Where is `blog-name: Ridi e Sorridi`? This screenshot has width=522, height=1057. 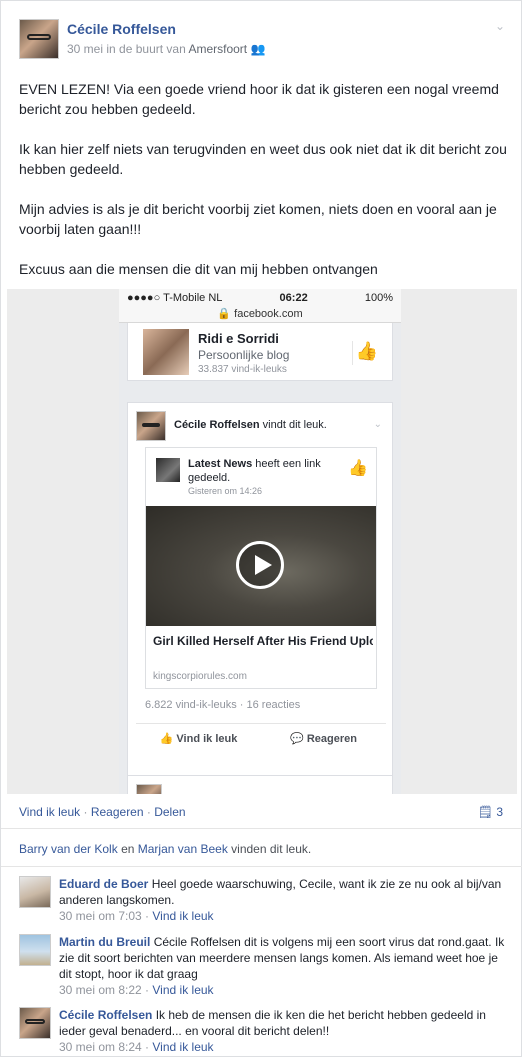 blog-name: Ridi e Sorridi is located at coordinates (238, 338).